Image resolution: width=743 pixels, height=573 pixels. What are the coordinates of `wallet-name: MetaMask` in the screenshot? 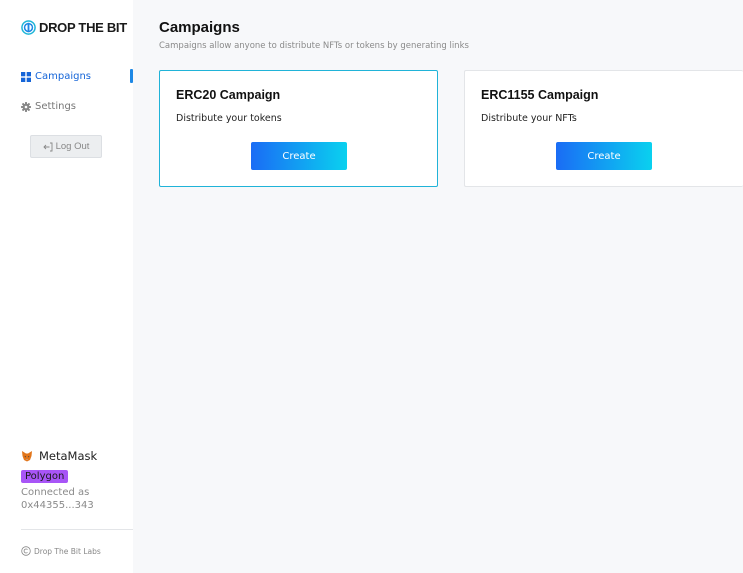 It's located at (68, 456).